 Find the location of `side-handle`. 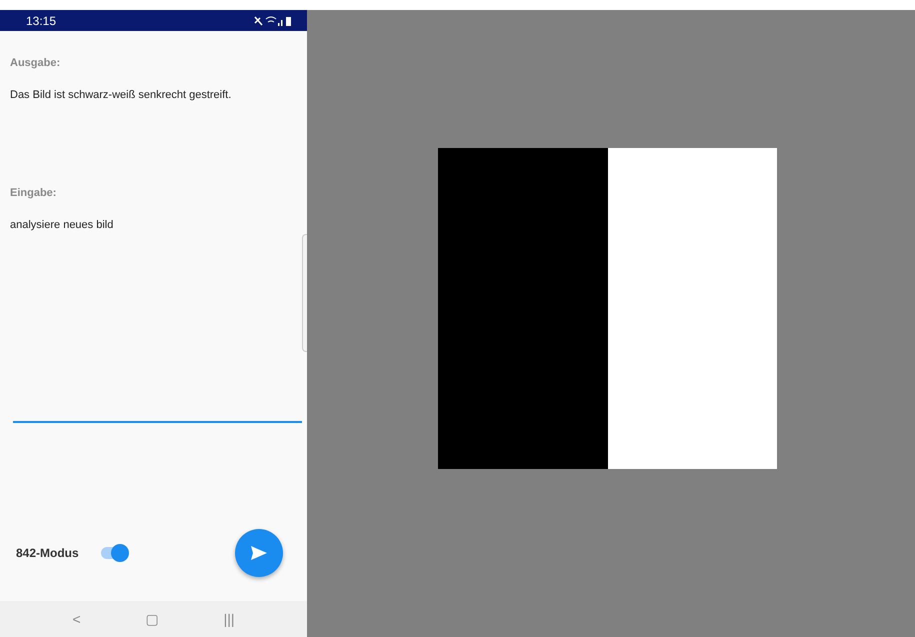

side-handle is located at coordinates (304, 293).